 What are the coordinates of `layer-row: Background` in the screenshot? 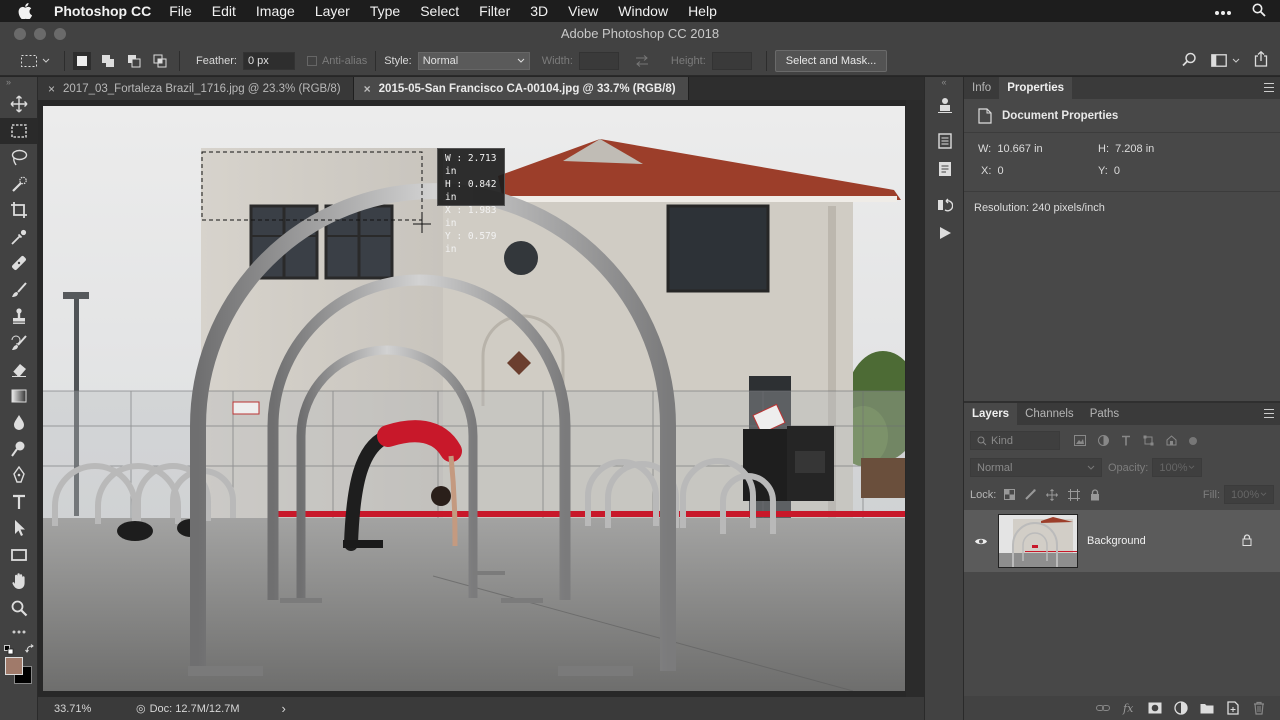 It's located at (1122, 541).